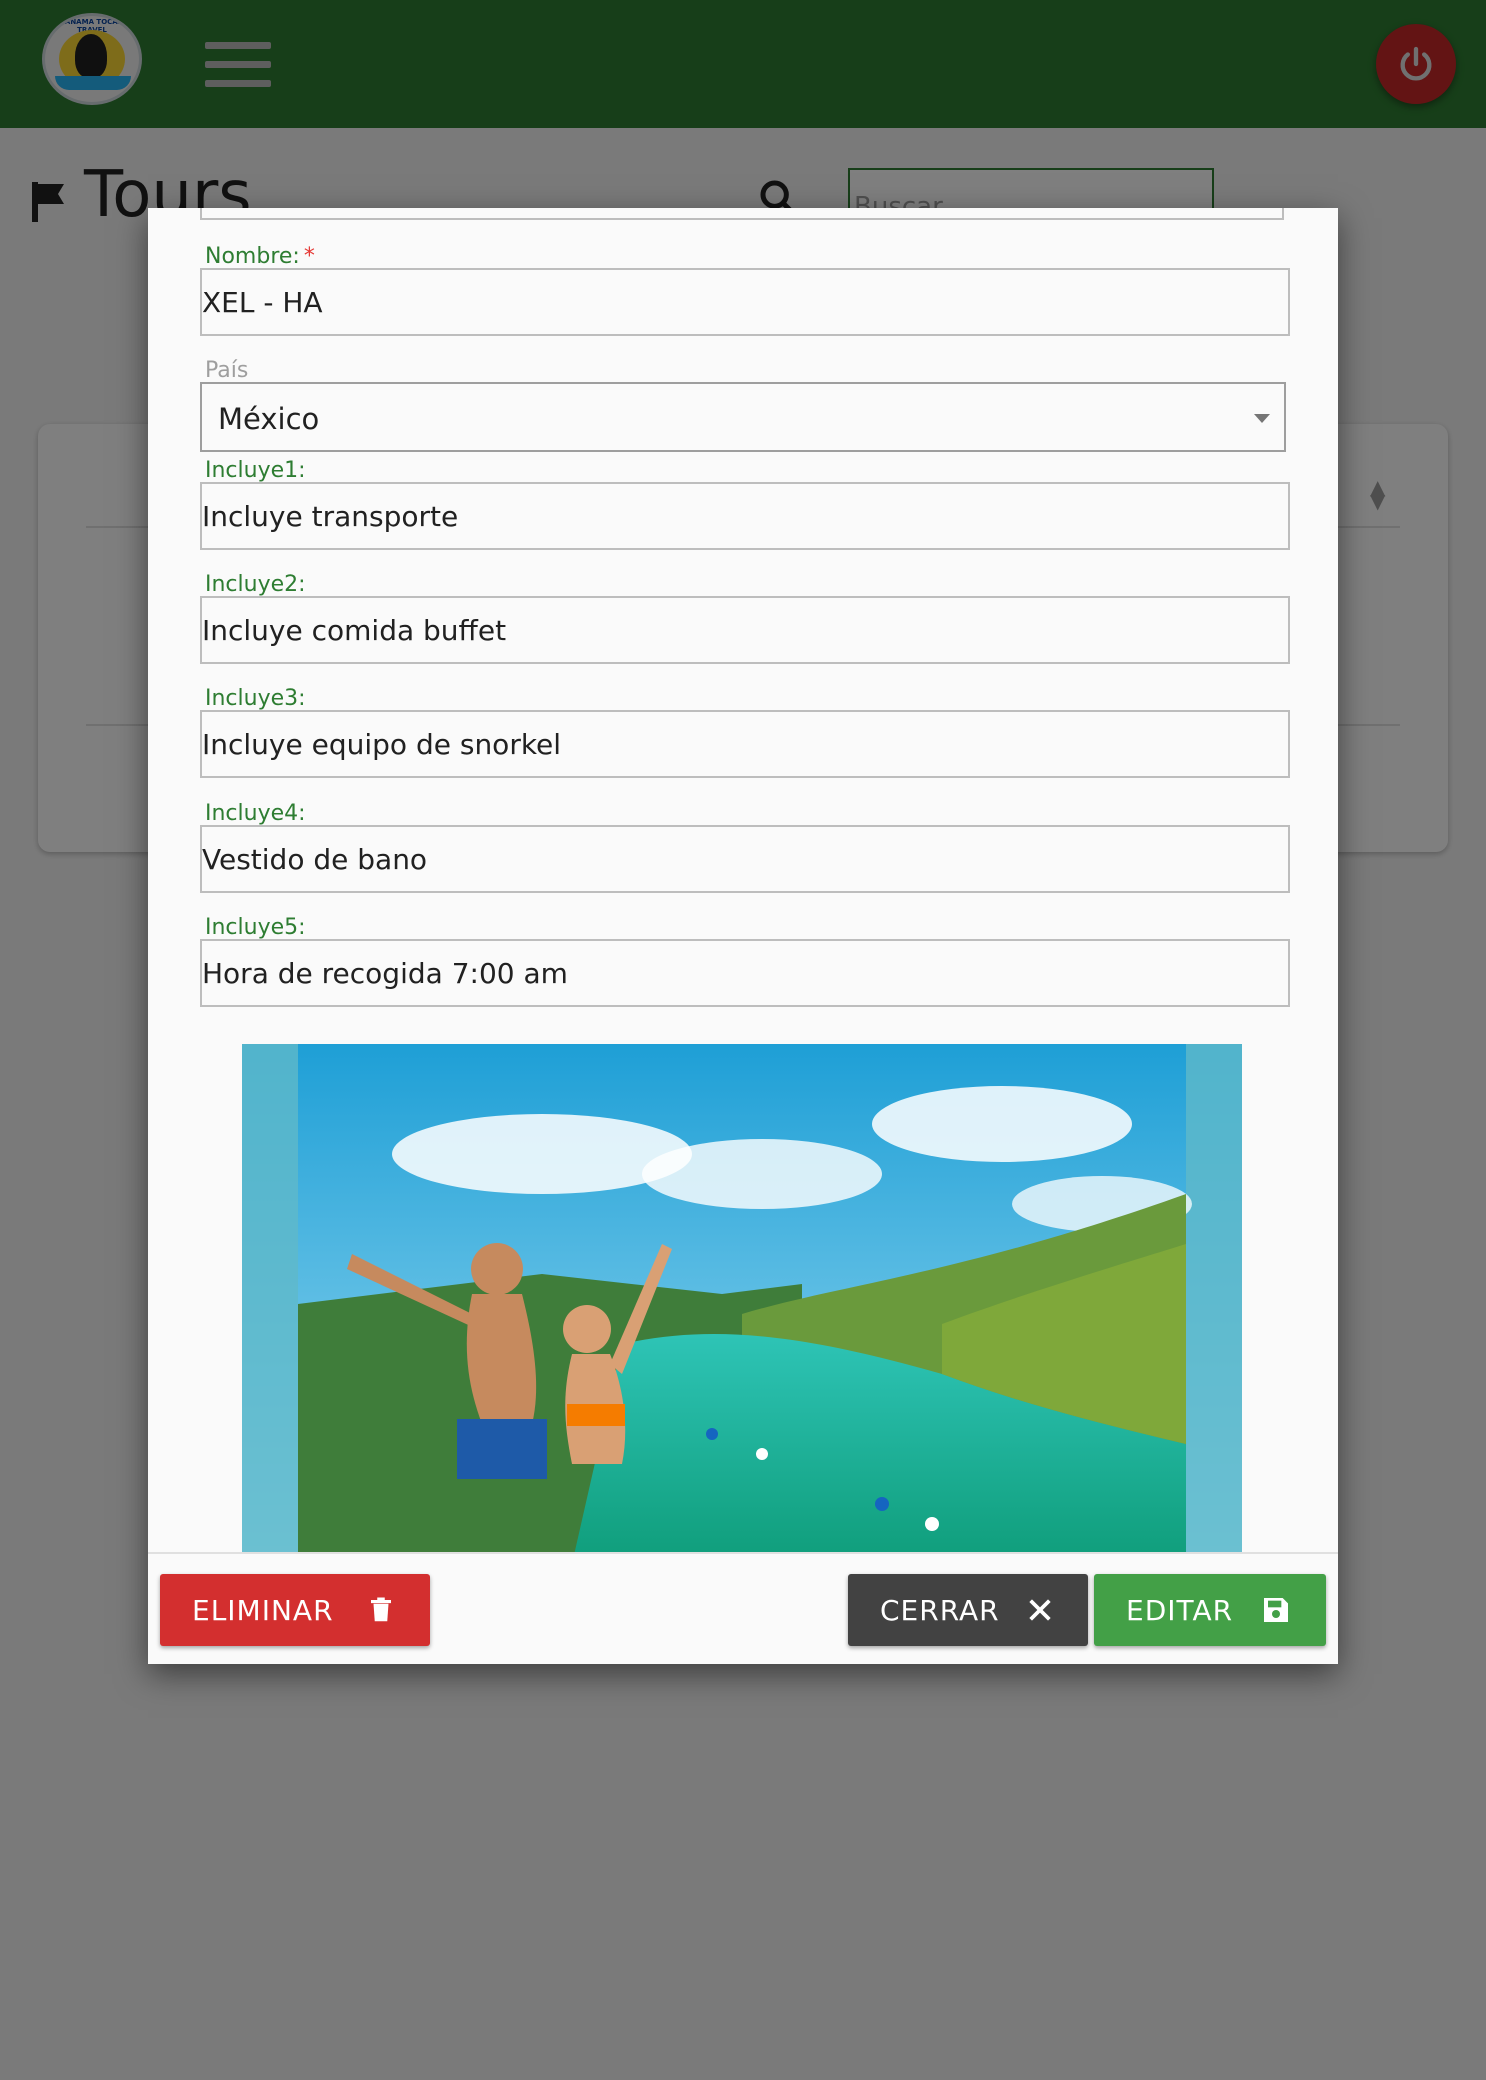 This screenshot has width=1486, height=2080. Describe the element at coordinates (745, 744) in the screenshot. I see `incluye3-field: Incluye equipo de snorkel` at that location.